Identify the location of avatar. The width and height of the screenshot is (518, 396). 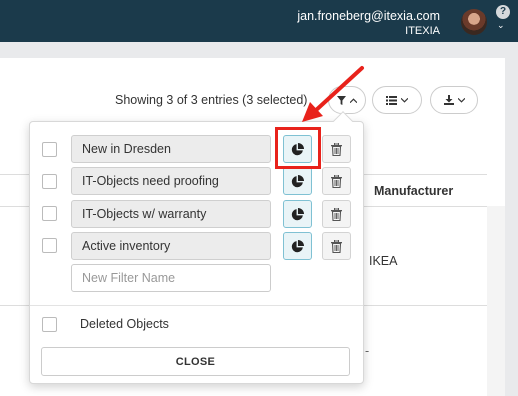
(474, 22).